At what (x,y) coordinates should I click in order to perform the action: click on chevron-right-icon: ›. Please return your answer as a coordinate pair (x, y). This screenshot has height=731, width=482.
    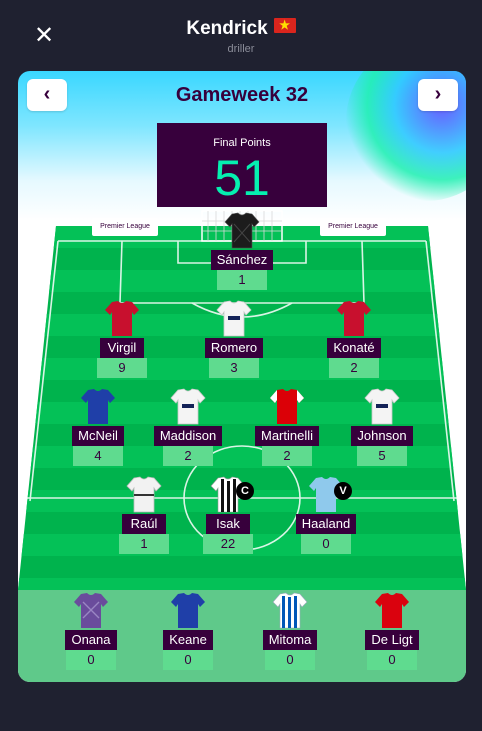
    Looking at the image, I should click on (438, 94).